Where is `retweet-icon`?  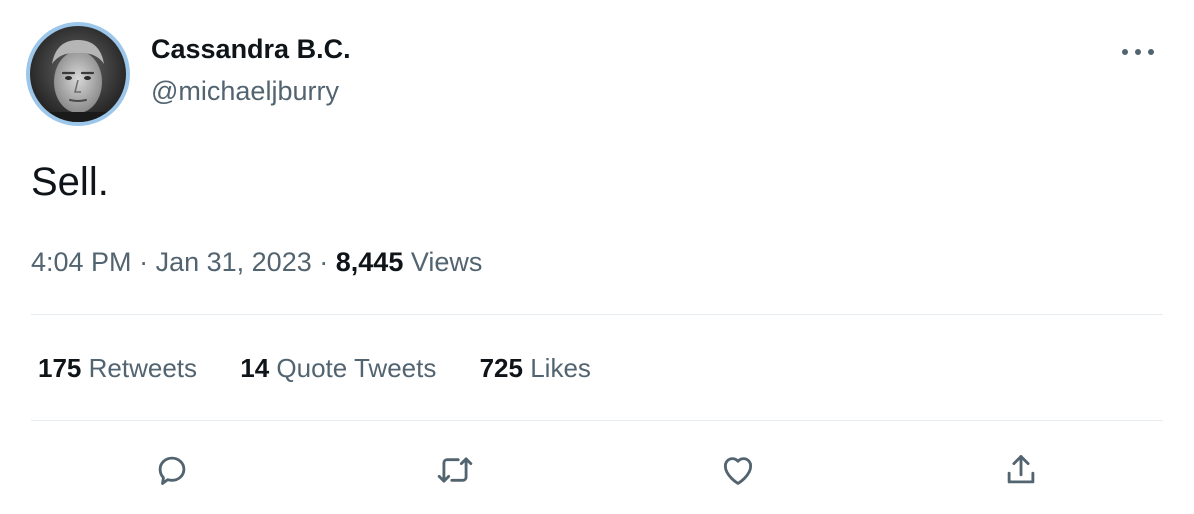 retweet-icon is located at coordinates (455, 470).